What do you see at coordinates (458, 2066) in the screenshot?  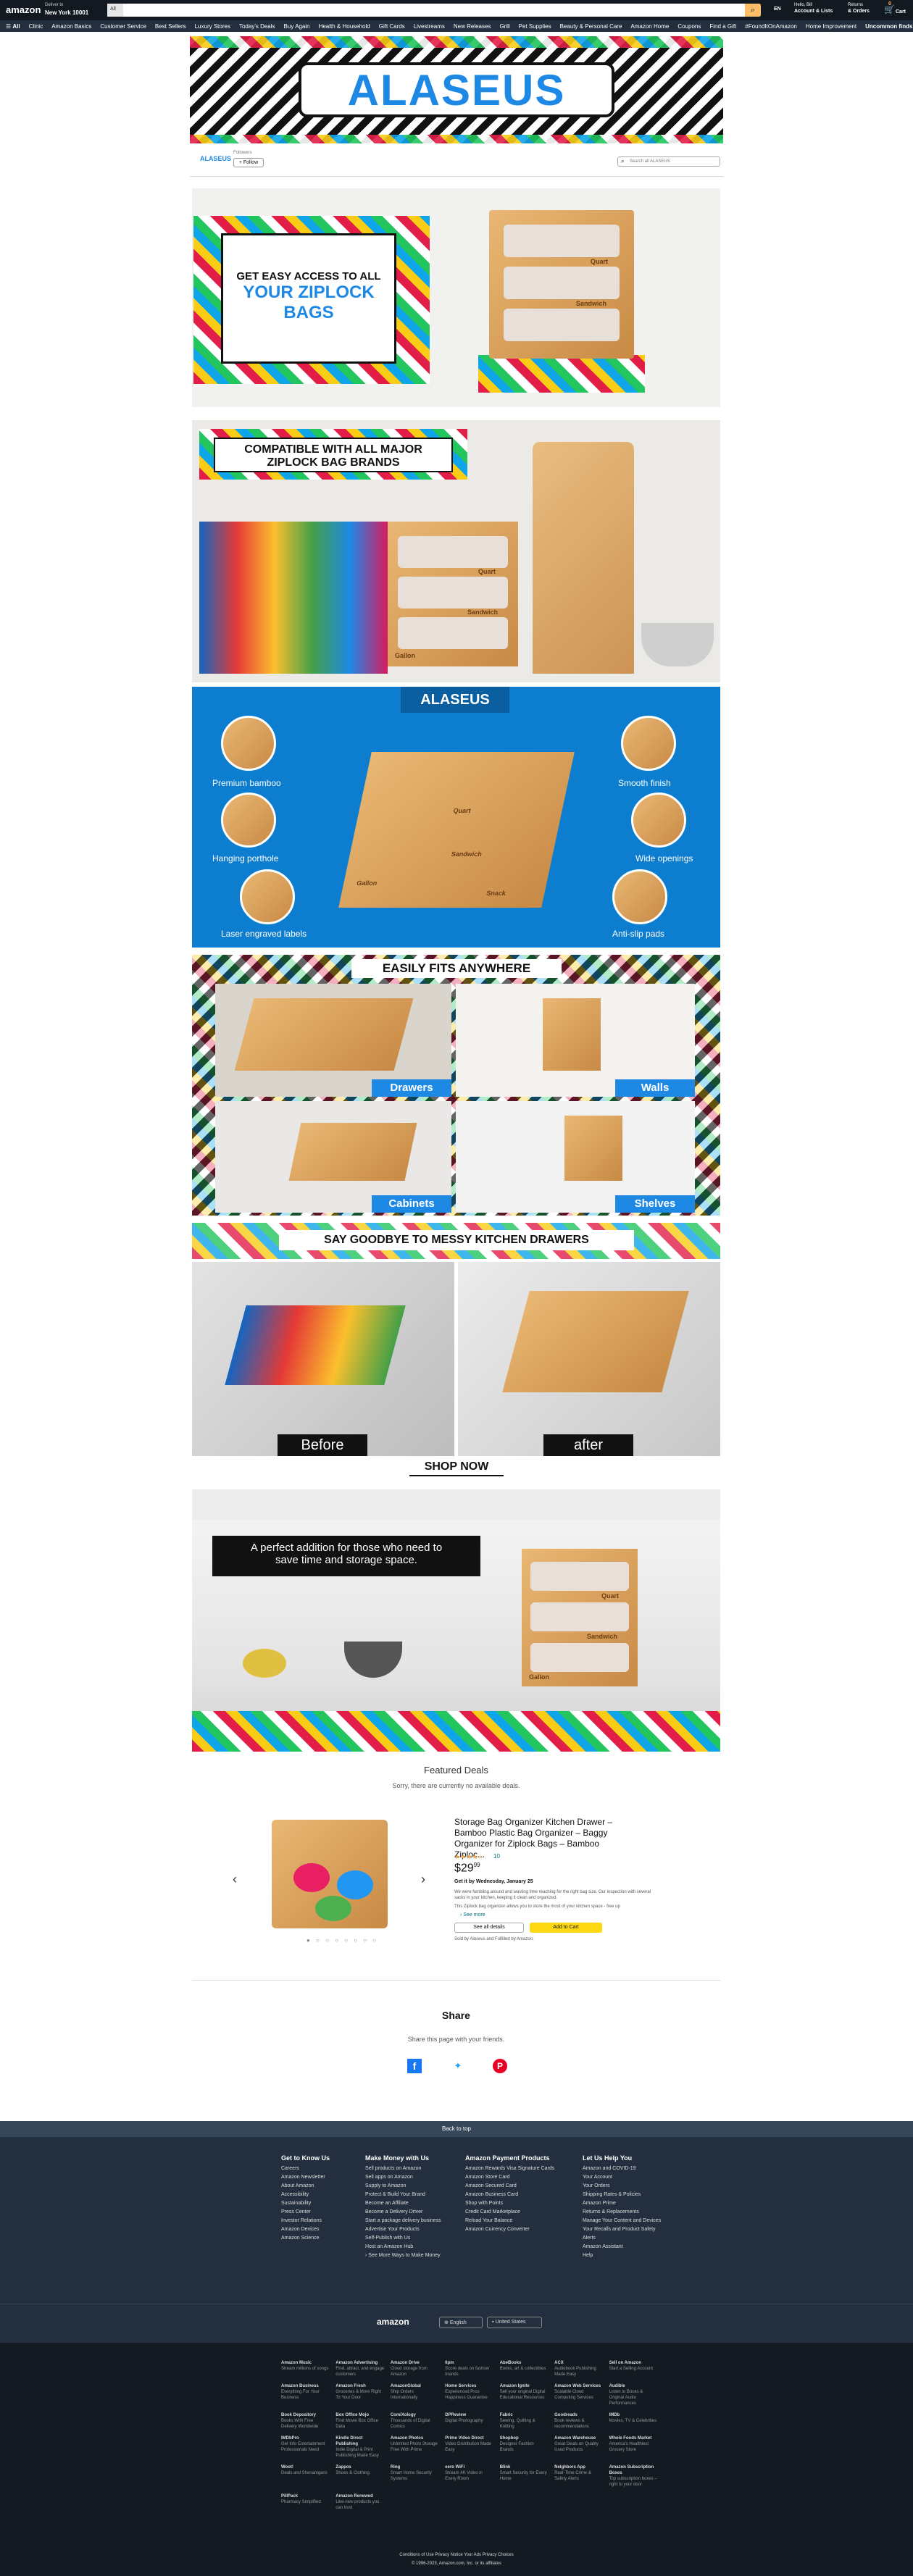 I see `twitter-icon: ✦` at bounding box center [458, 2066].